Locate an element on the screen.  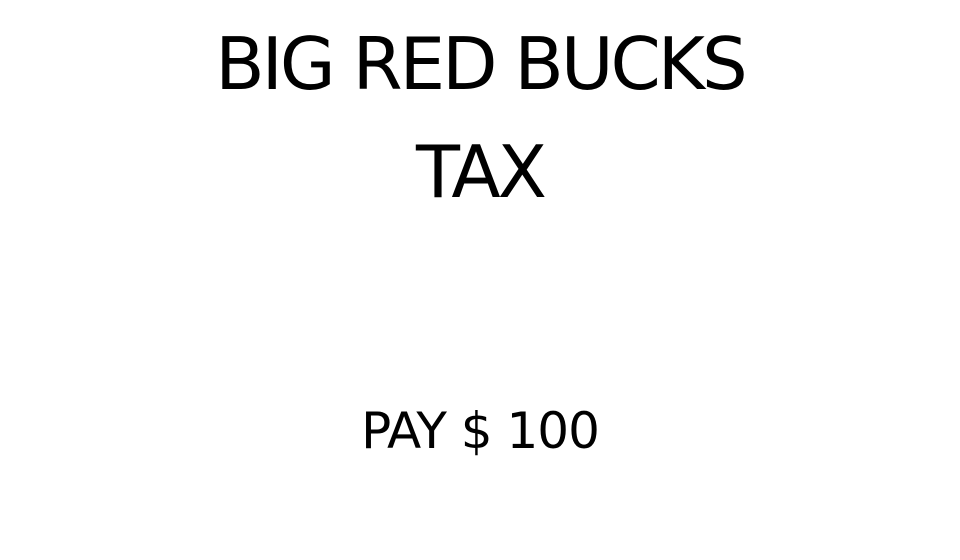
card-title-line-1: BIG RED BUCKS is located at coordinates (481, 64).